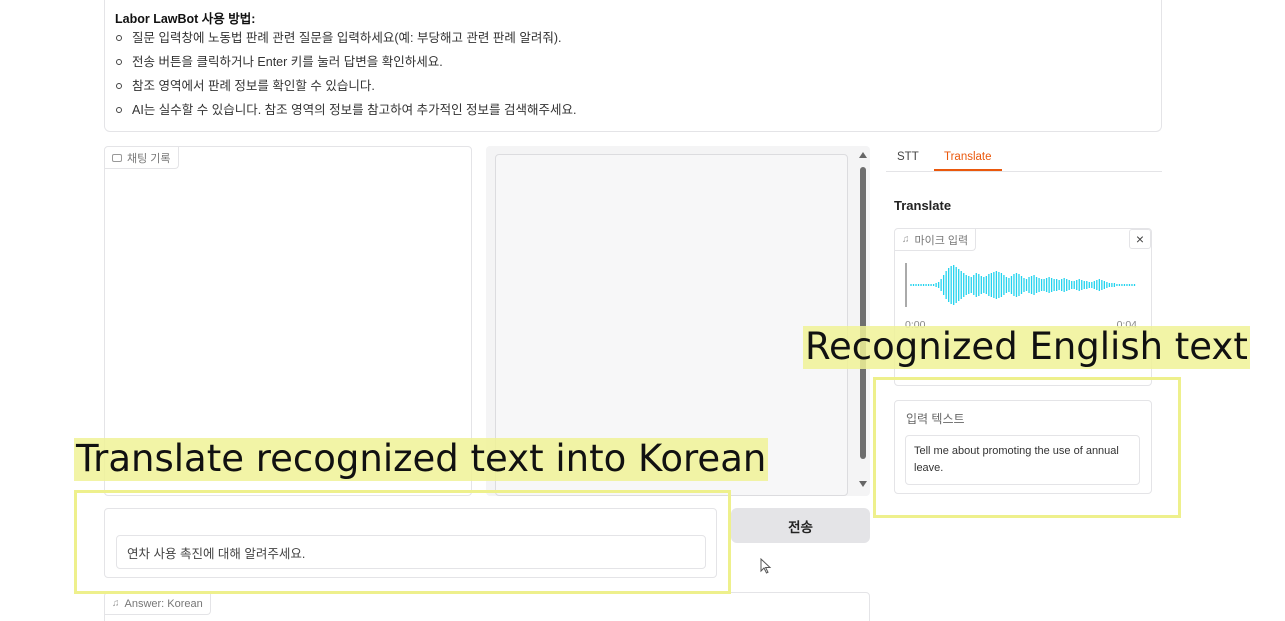  What do you see at coordinates (185, 19) in the screenshot?
I see `instructions-title: Labor LawBot 사용 방법:` at bounding box center [185, 19].